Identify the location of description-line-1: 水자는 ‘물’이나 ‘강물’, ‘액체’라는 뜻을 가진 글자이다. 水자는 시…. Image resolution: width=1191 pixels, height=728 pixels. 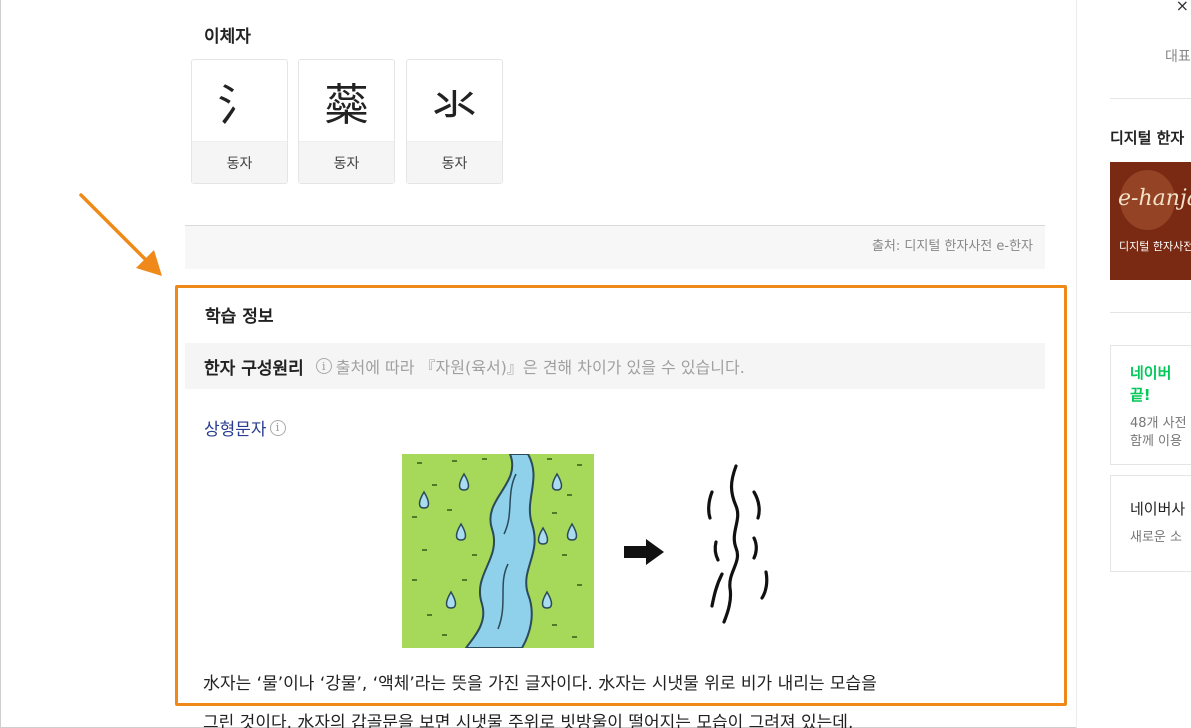
(540, 684).